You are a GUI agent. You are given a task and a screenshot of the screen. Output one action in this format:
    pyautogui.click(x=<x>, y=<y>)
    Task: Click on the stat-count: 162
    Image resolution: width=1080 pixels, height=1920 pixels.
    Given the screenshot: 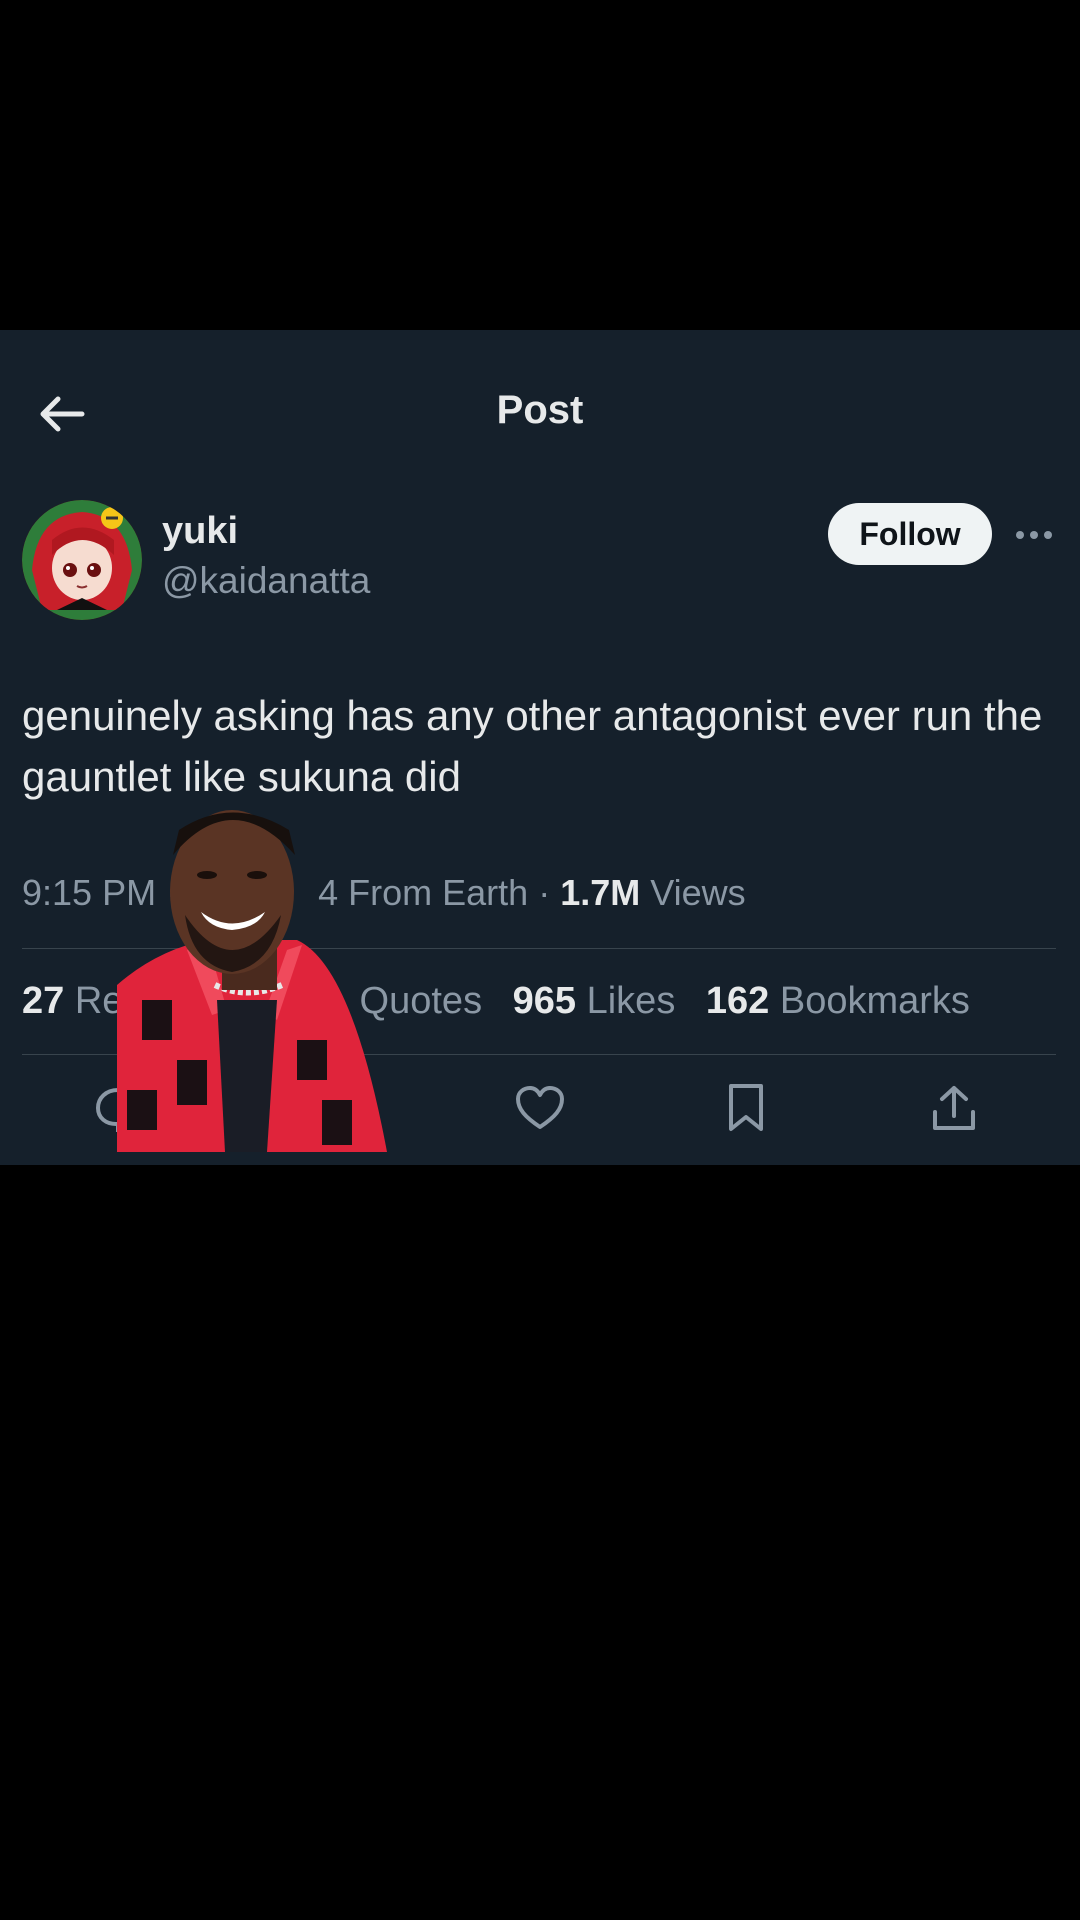 What is the action you would take?
    pyautogui.click(x=737, y=1001)
    